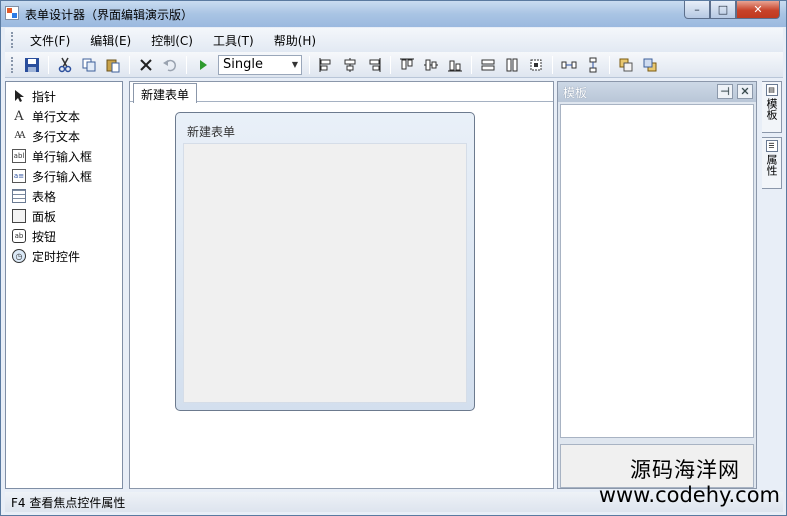  I want to click on watermark-name: 源码海洋网, so click(685, 470).